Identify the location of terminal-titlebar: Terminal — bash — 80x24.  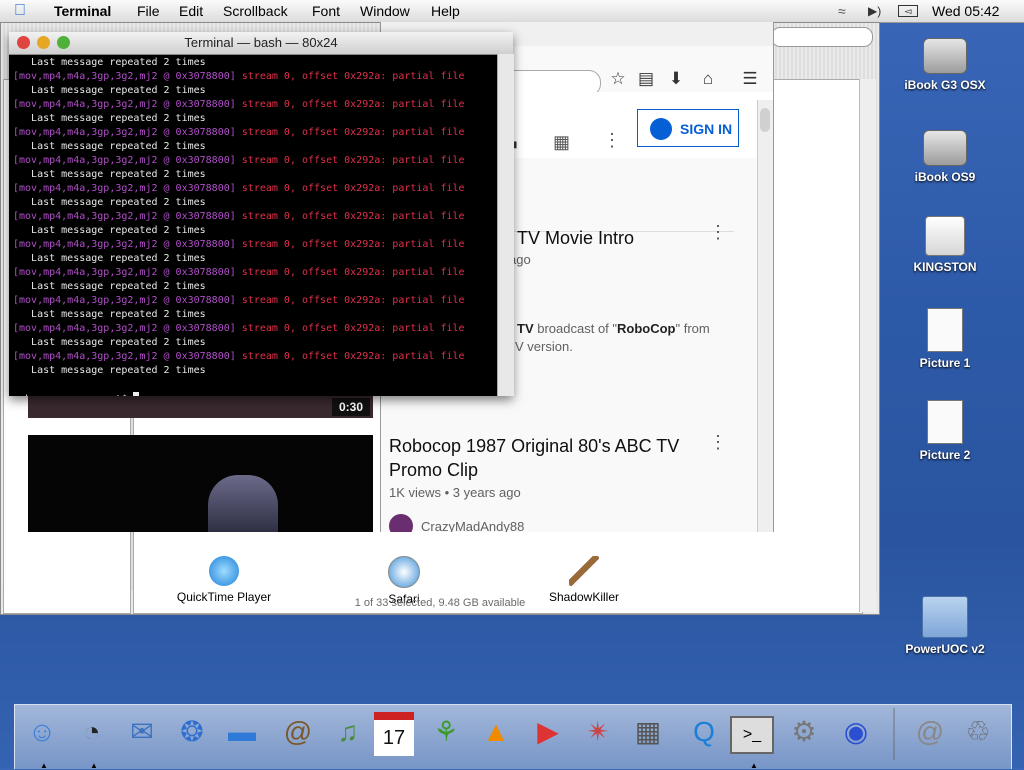
(261, 43).